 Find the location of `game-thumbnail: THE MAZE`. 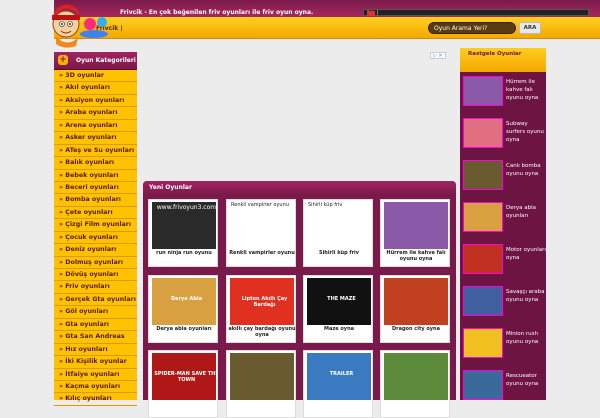

game-thumbnail: THE MAZE is located at coordinates (339, 301).